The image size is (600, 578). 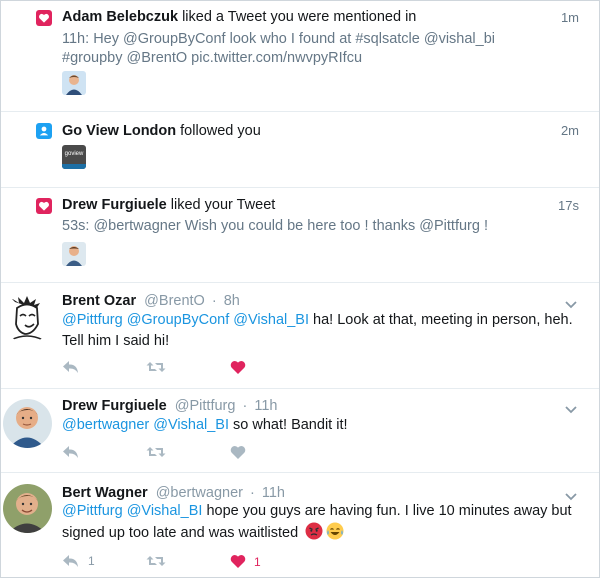 I want to click on tears-of-joy-icon, so click(x=335, y=531).